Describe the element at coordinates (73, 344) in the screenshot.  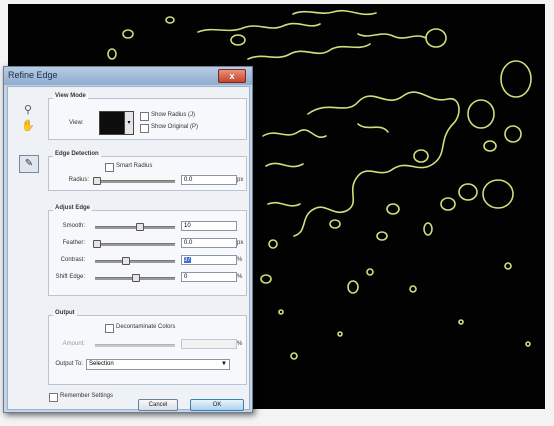
I see `amount-label: Amount:` at that location.